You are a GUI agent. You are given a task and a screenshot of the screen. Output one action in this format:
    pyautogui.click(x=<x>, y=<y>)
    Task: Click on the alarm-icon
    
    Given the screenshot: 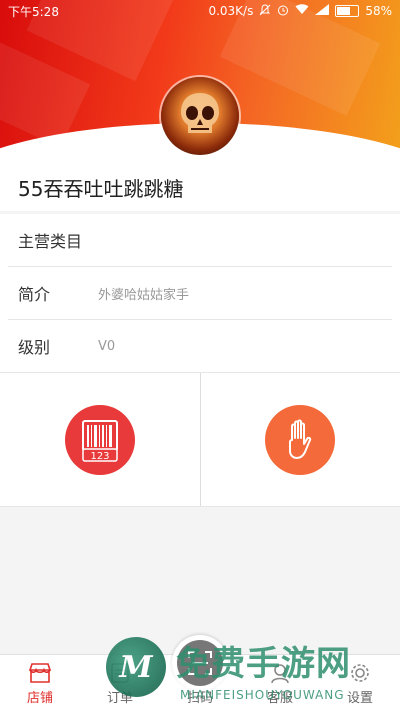 What is the action you would take?
    pyautogui.click(x=283, y=11)
    